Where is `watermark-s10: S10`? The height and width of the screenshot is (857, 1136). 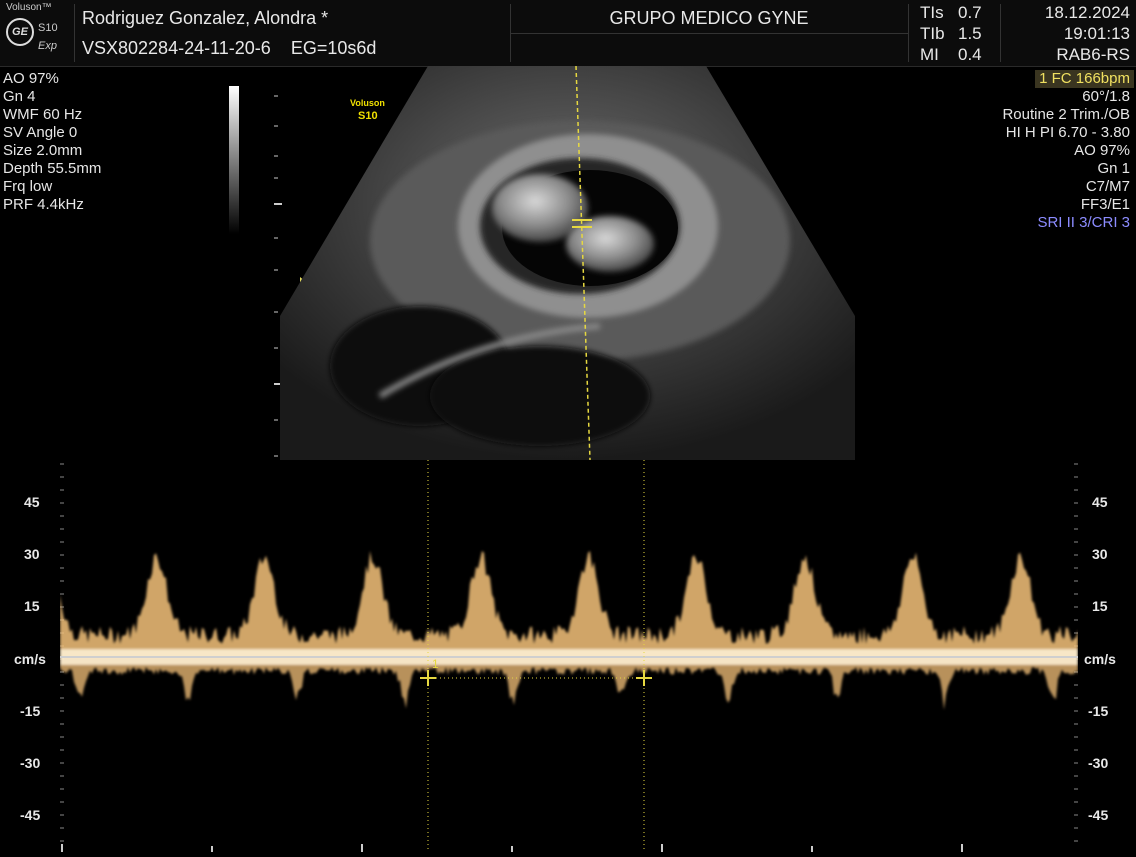
watermark-s10: S10 is located at coordinates (368, 116).